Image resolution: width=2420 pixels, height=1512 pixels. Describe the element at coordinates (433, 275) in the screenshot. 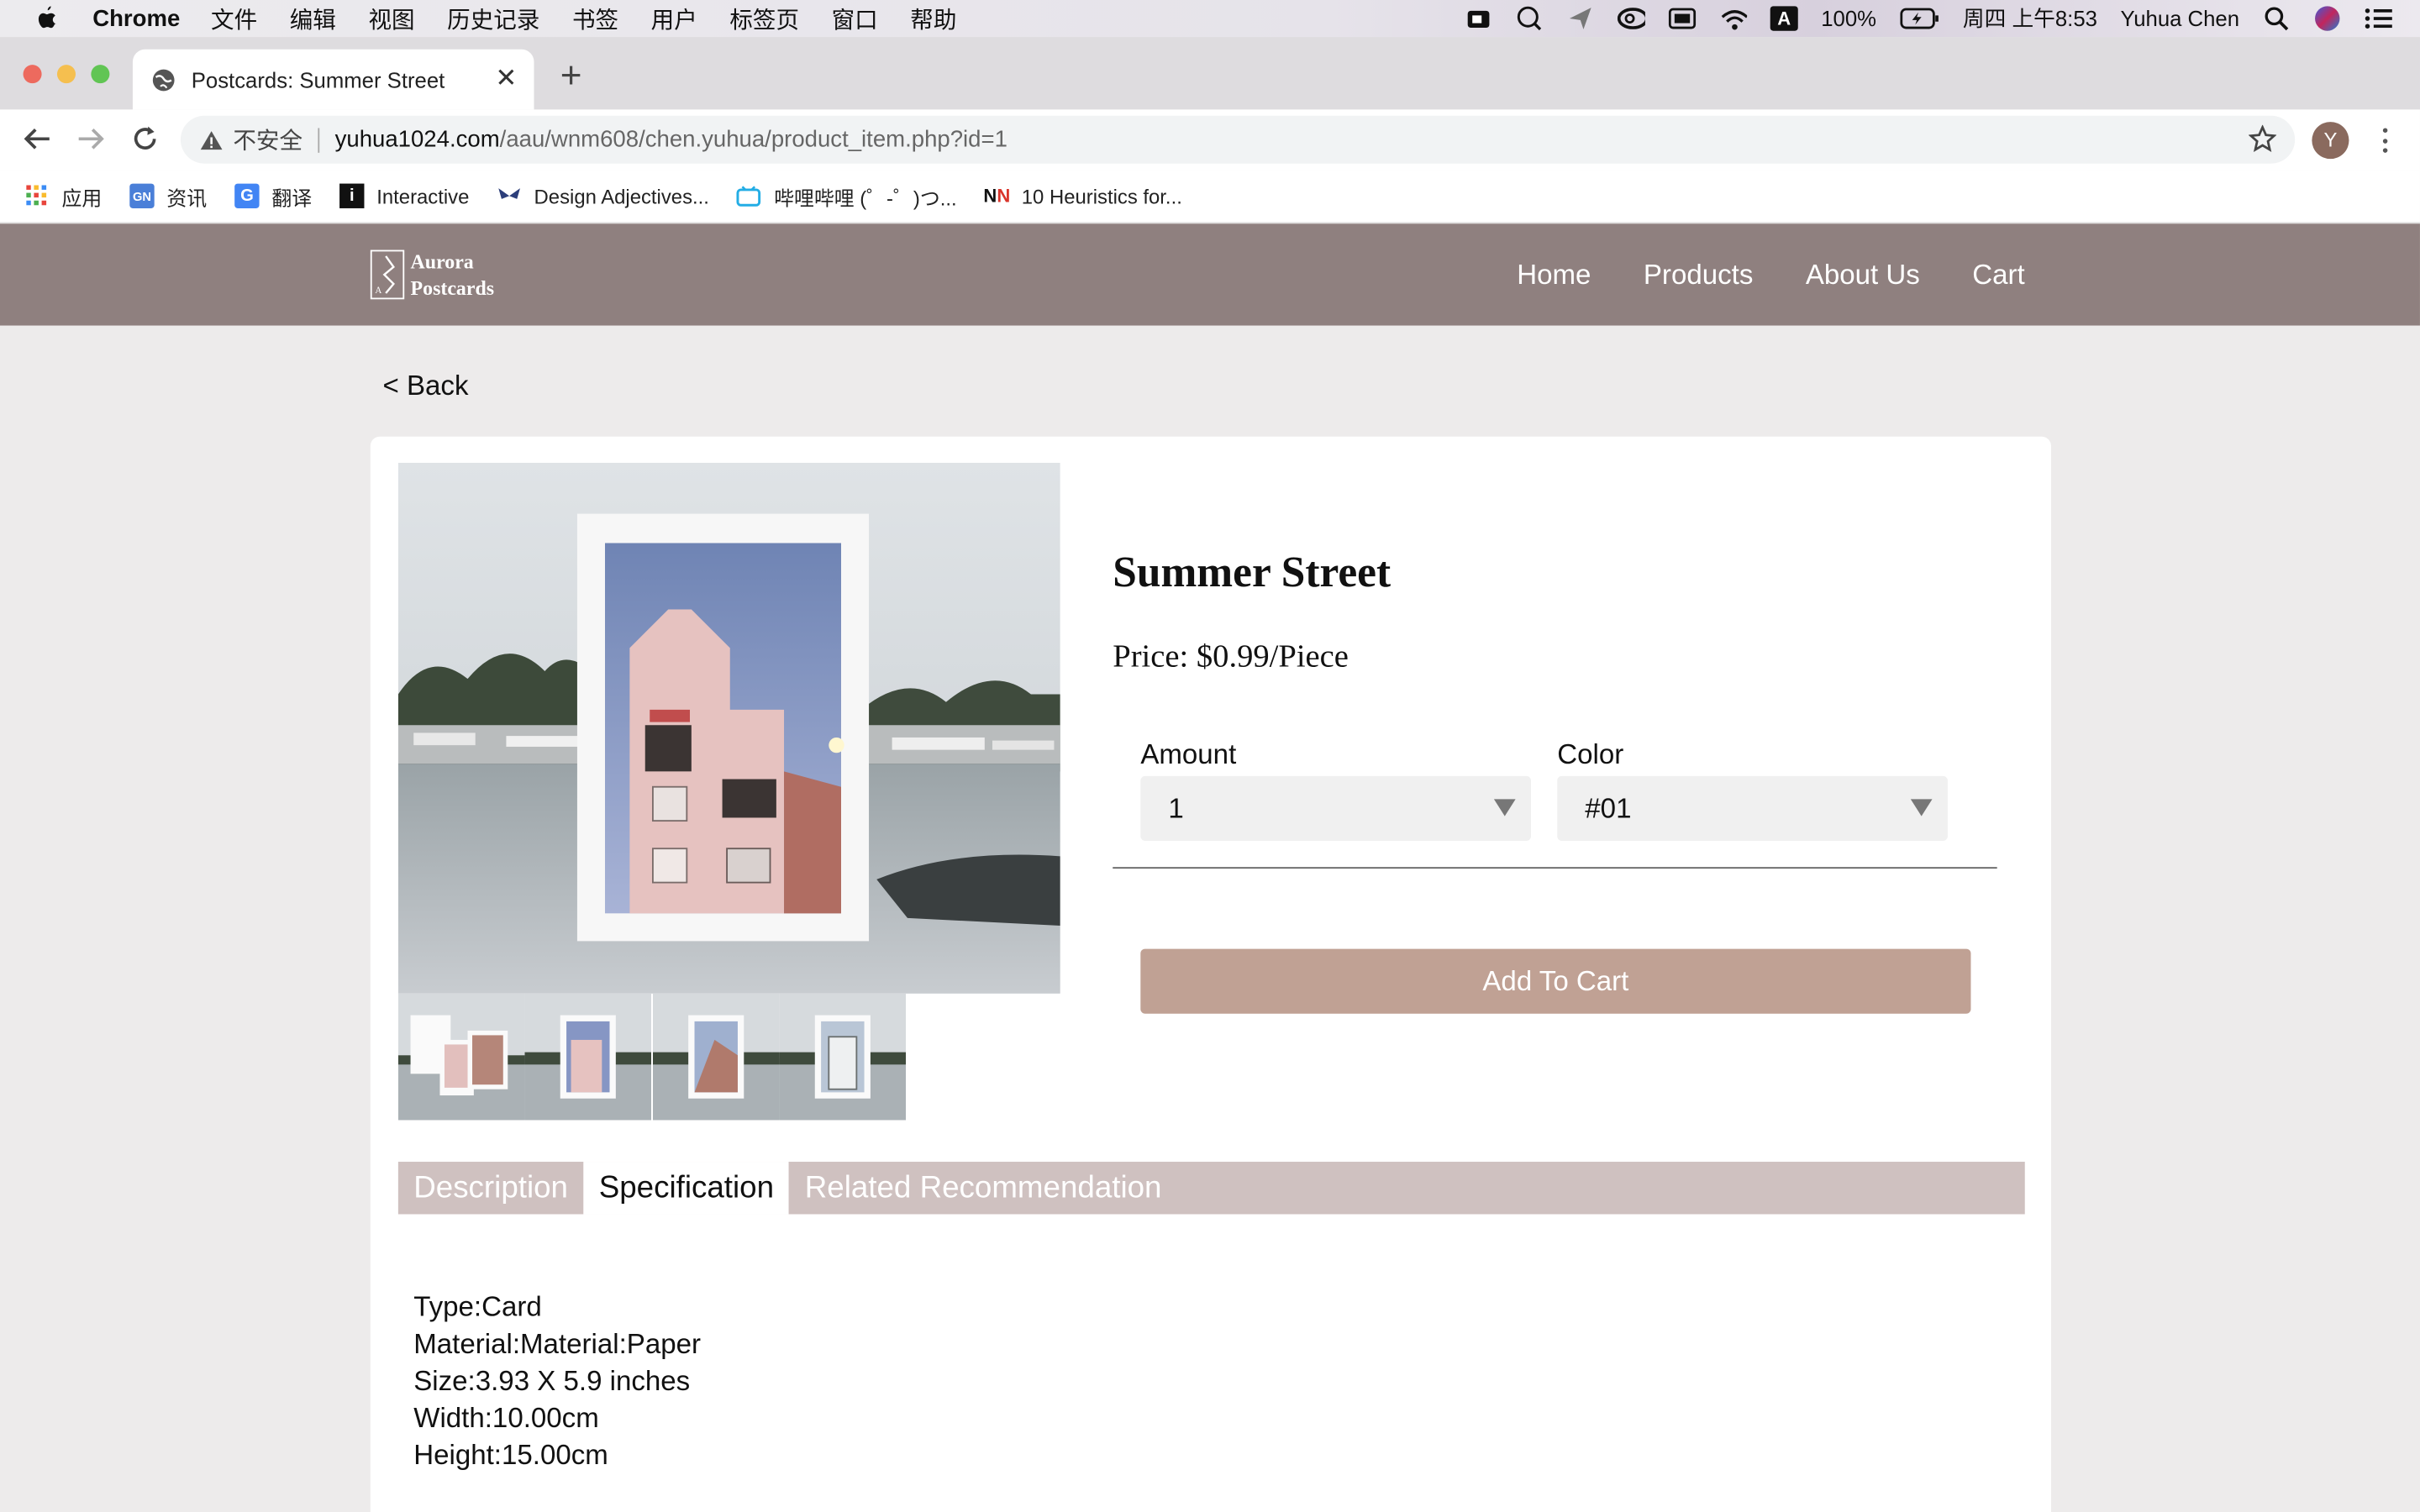

I see `site-logo: A Aurora Postcards` at that location.